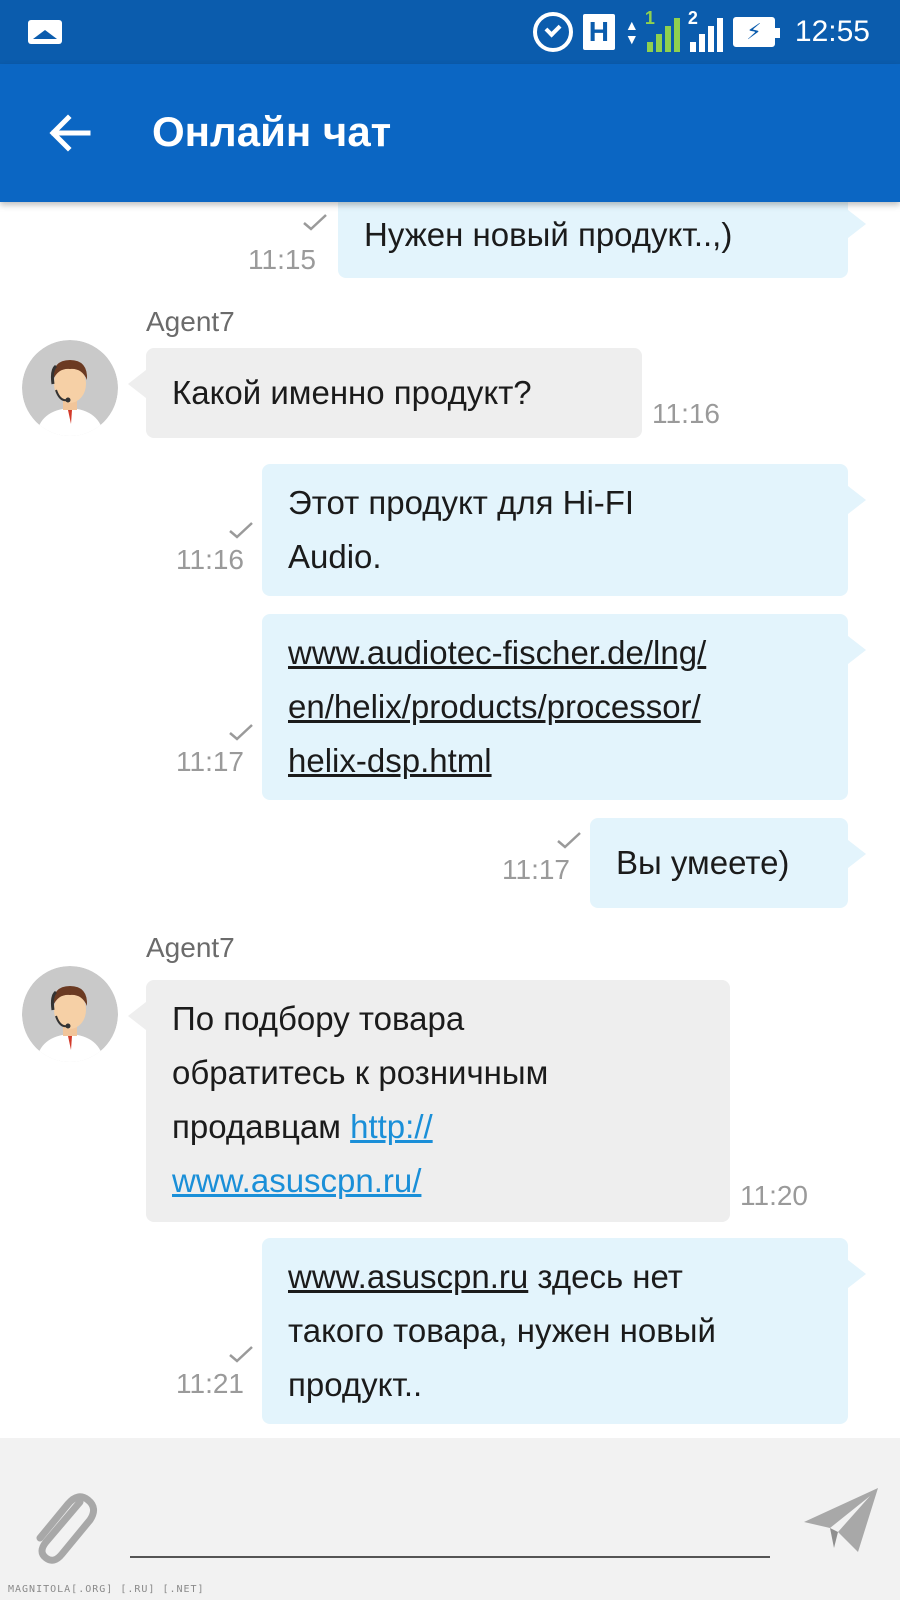  Describe the element at coordinates (841, 1520) in the screenshot. I see `send-icon` at that location.